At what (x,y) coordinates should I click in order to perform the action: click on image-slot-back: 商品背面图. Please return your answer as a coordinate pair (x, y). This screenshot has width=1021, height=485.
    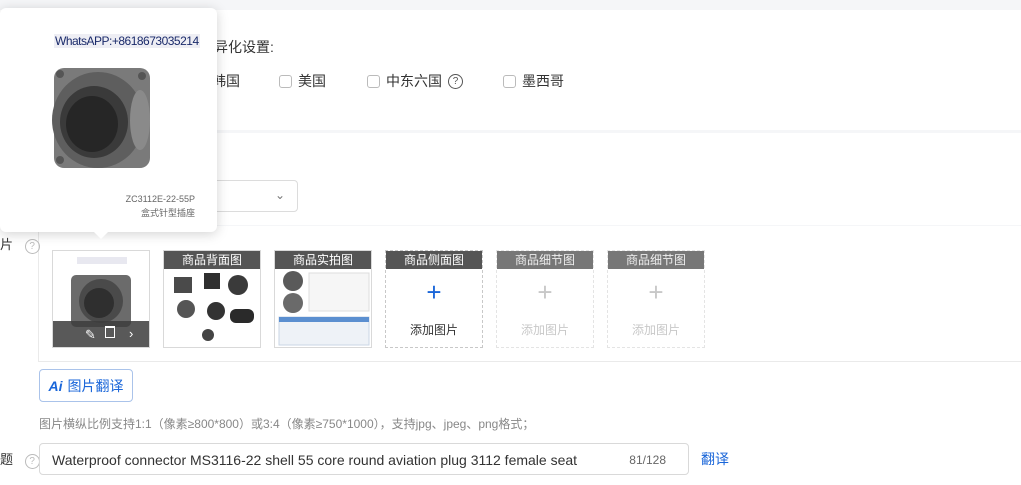
    Looking at the image, I should click on (212, 299).